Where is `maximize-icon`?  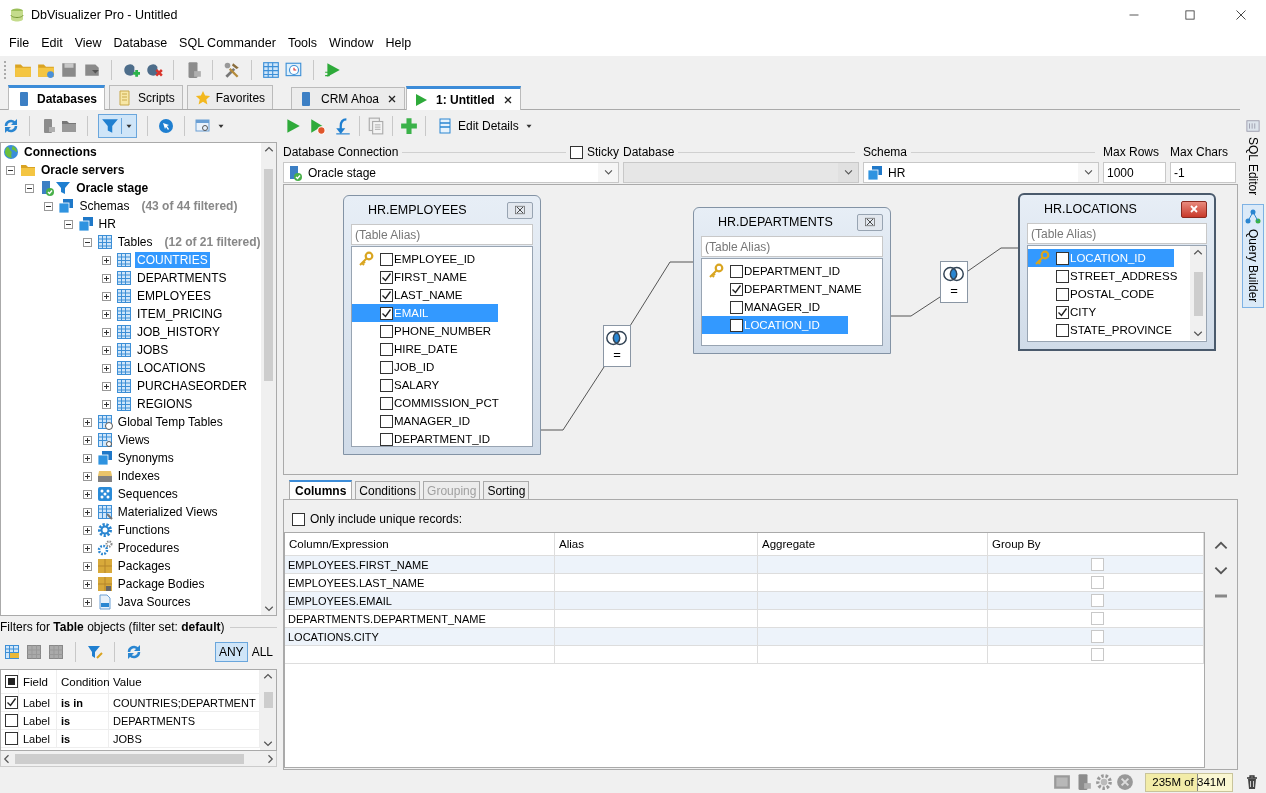
maximize-icon is located at coordinates (1190, 15).